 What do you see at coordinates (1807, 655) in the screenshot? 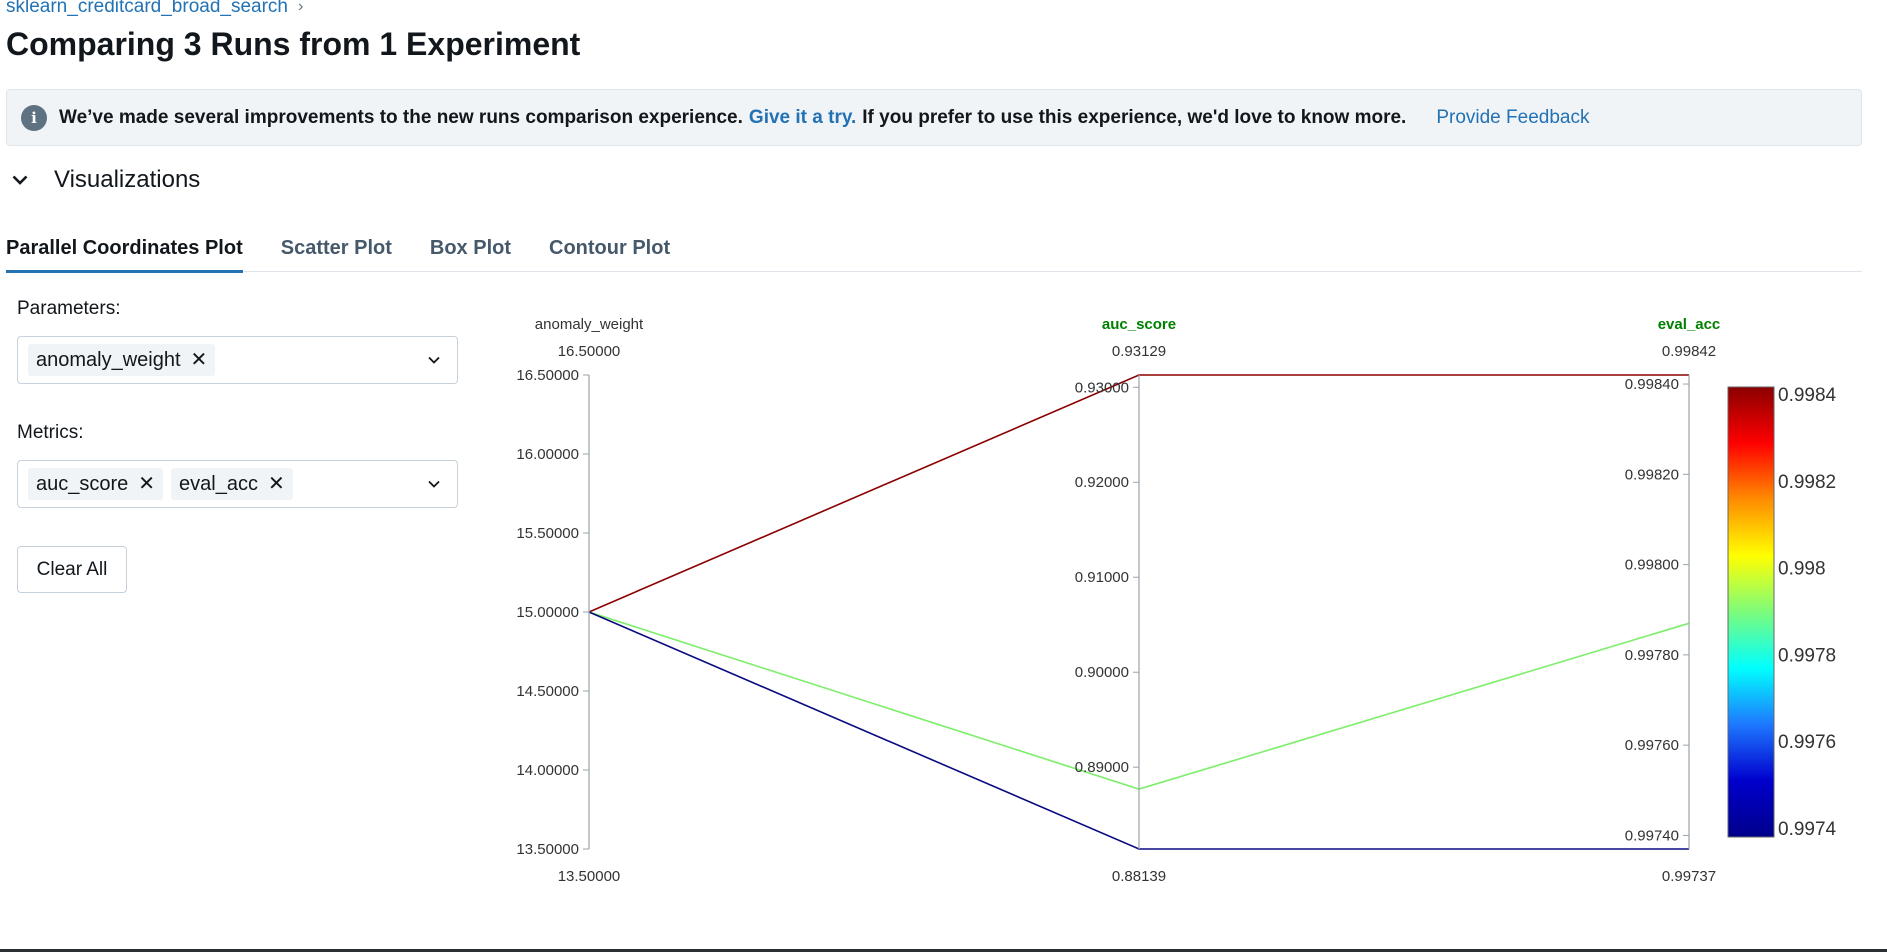
I see `colorbar-tick-label: 0.9978` at bounding box center [1807, 655].